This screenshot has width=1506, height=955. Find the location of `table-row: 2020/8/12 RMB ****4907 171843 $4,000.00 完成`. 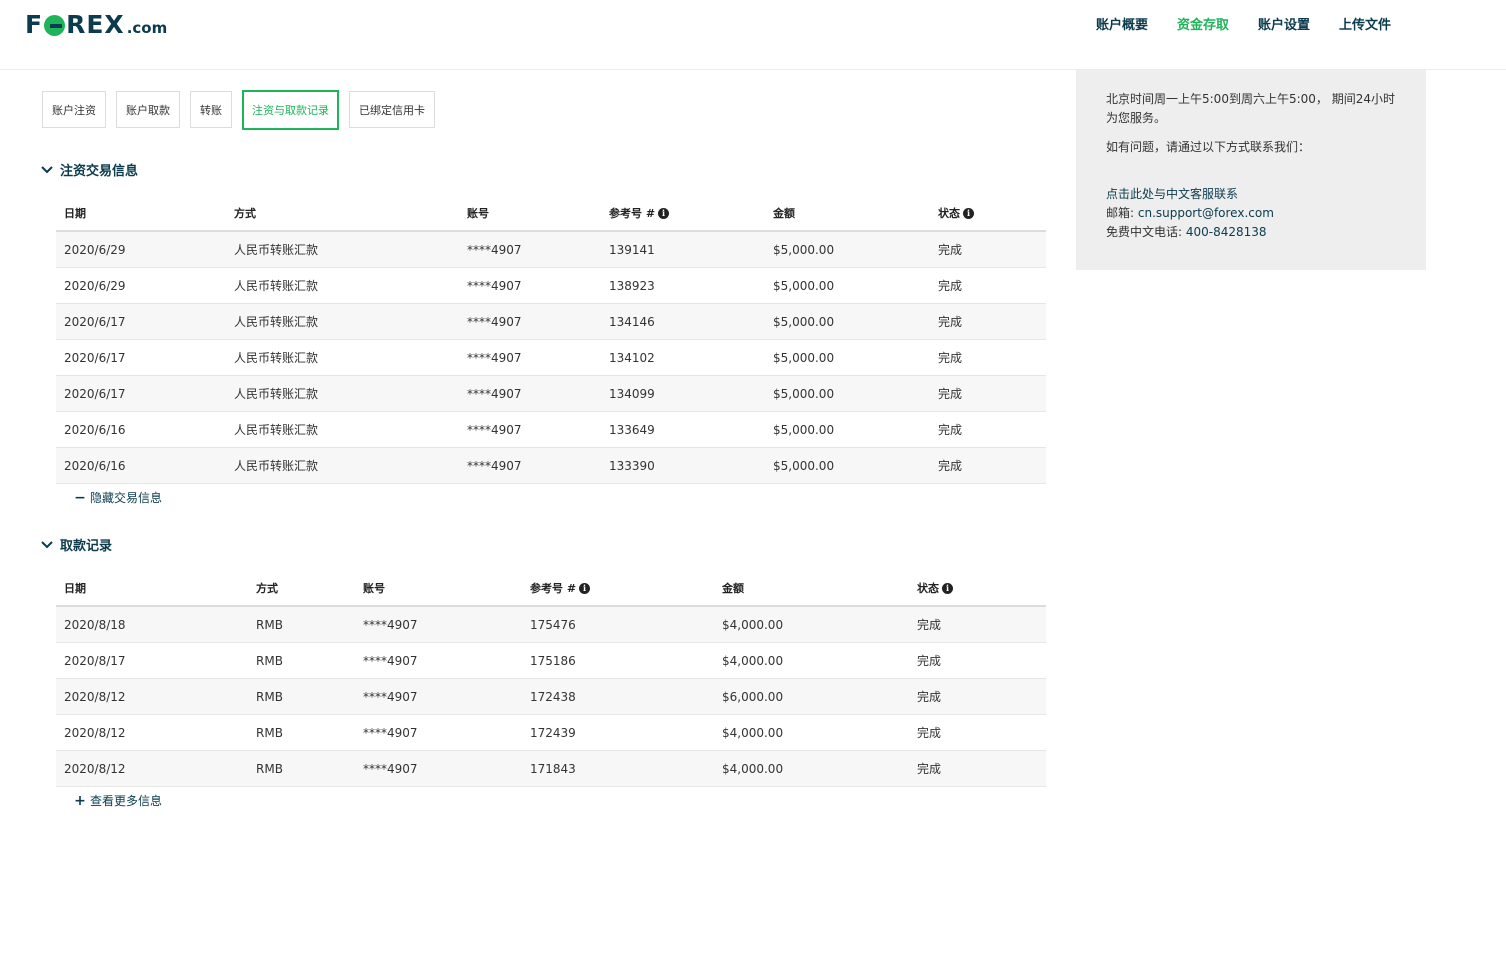

table-row: 2020/8/12 RMB ****4907 171843 $4,000.00 完成 is located at coordinates (551, 768).